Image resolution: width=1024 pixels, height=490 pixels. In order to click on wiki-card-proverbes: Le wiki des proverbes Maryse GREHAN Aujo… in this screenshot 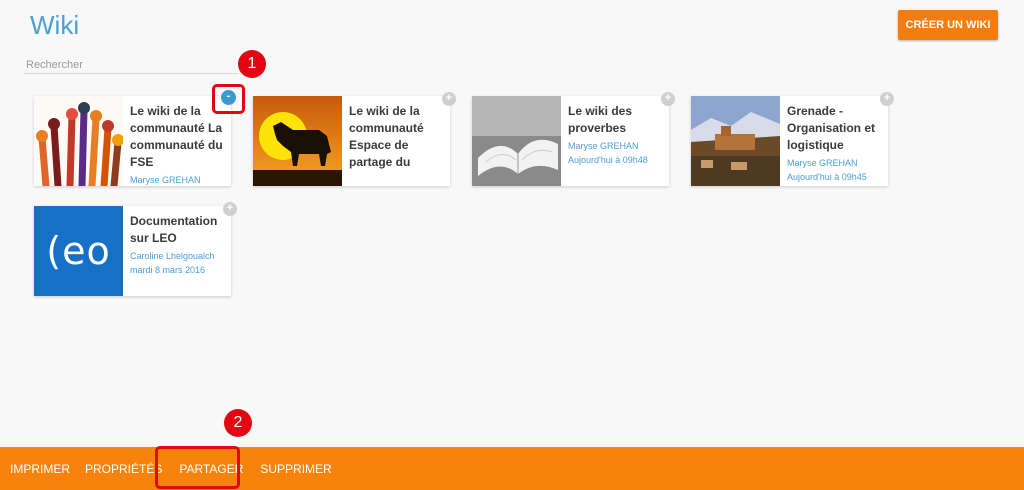, I will do `click(573, 139)`.